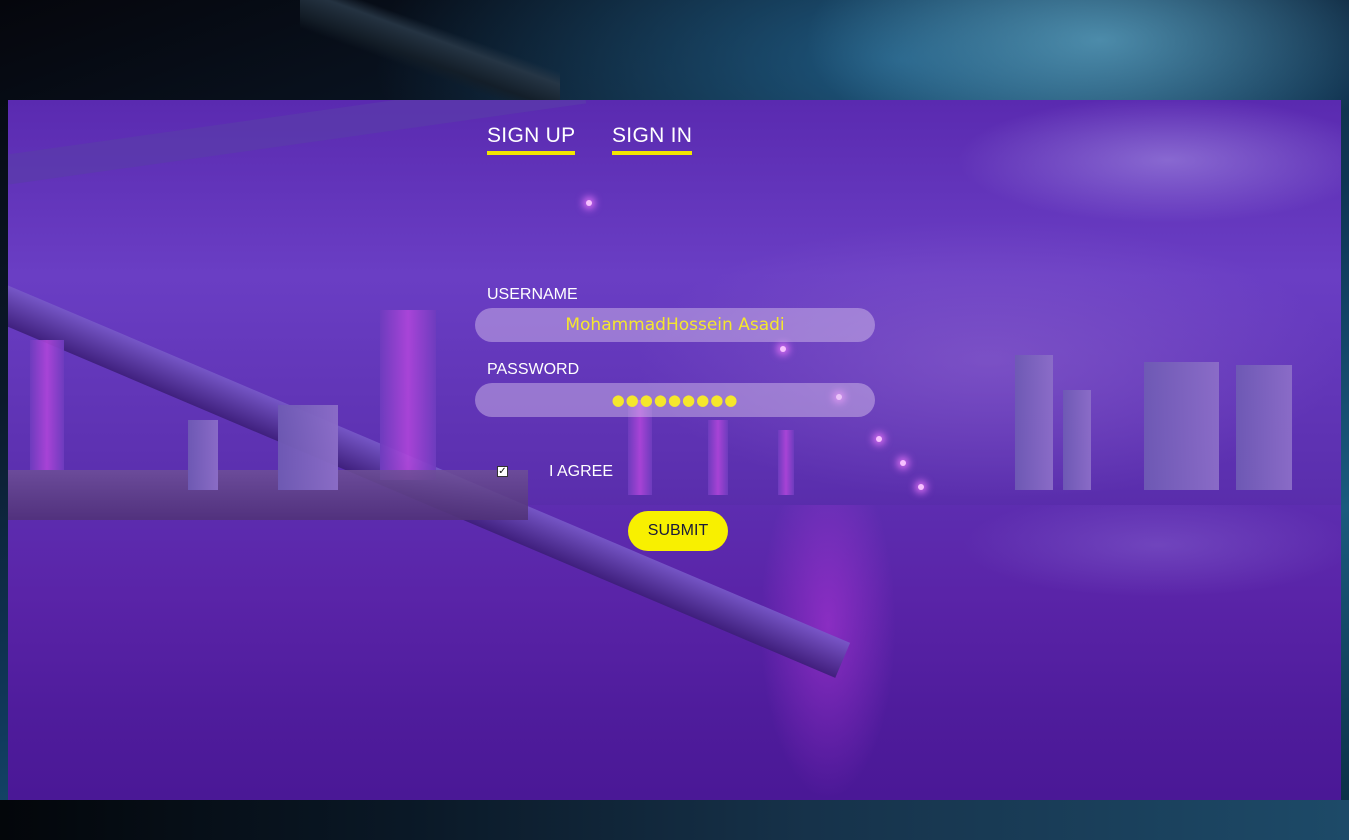  What do you see at coordinates (675, 400) in the screenshot?
I see `password-input: ●●●●●●●●●` at bounding box center [675, 400].